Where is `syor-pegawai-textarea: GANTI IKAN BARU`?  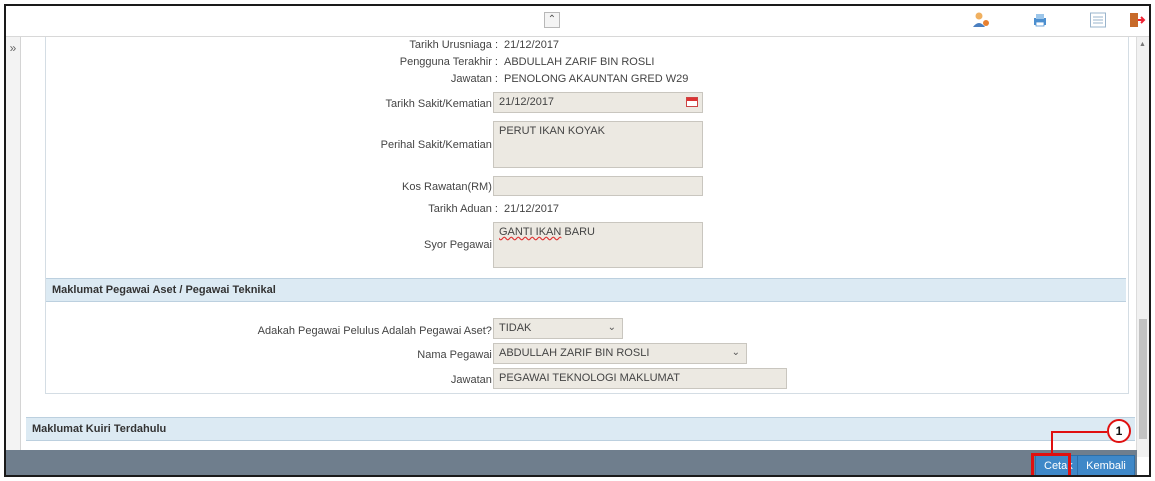 syor-pegawai-textarea: GANTI IKAN BARU is located at coordinates (598, 245).